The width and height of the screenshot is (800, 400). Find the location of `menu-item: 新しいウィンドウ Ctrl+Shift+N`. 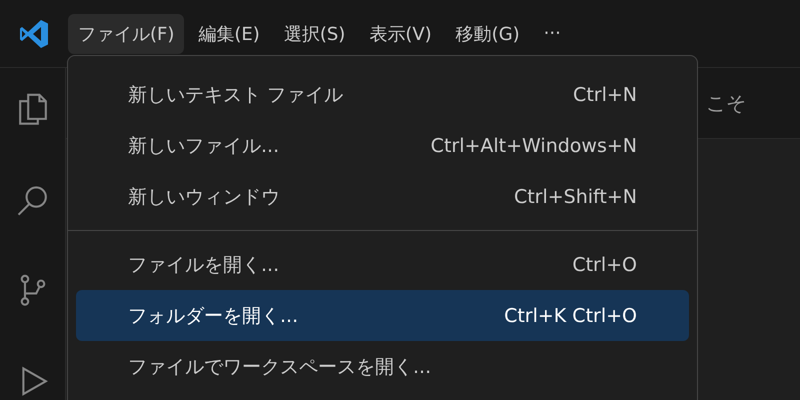

menu-item: 新しいウィンドウ Ctrl+Shift+N is located at coordinates (382, 196).